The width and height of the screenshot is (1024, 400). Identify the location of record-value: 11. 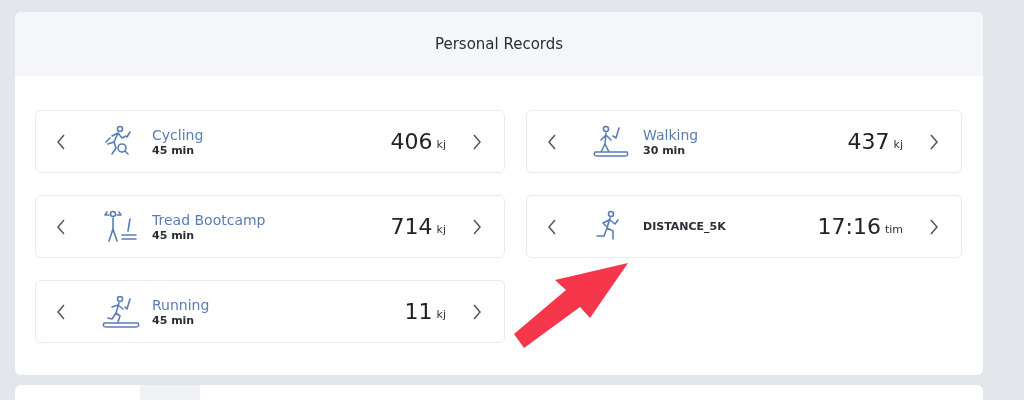
(418, 311).